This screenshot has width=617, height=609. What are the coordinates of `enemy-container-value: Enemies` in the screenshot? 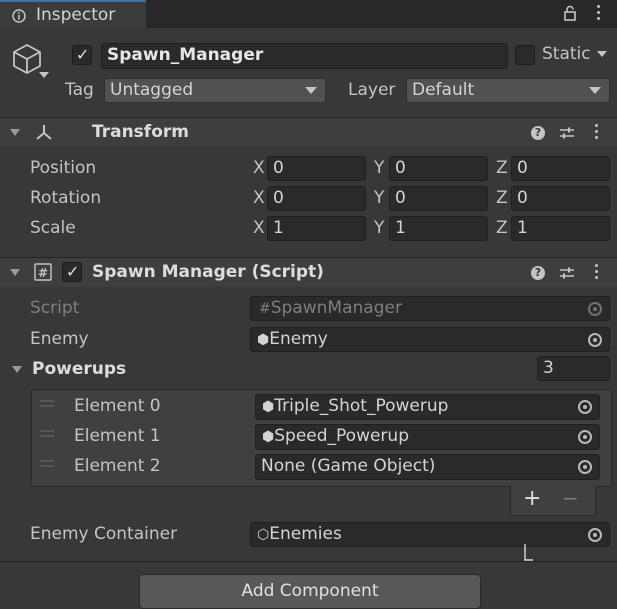 It's located at (305, 534).